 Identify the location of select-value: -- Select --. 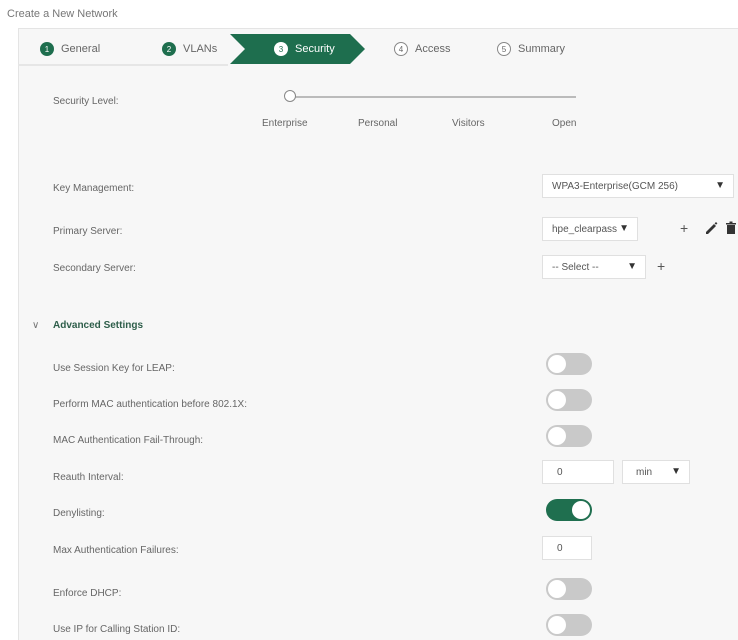
(575, 267).